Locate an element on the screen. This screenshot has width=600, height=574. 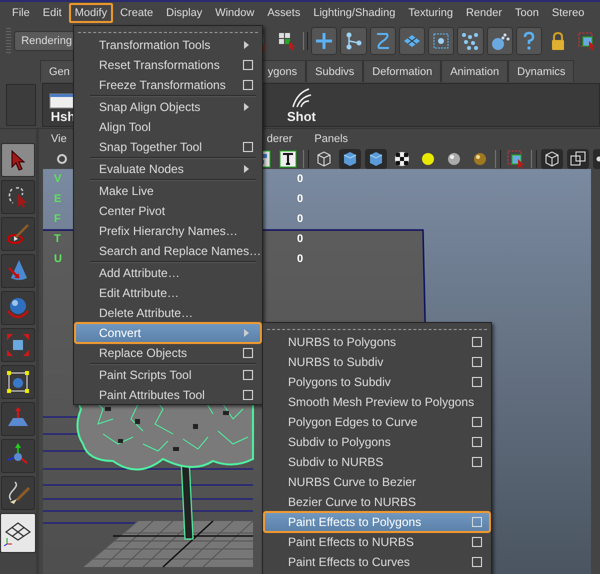
menu-item: Stereo is located at coordinates (568, 13).